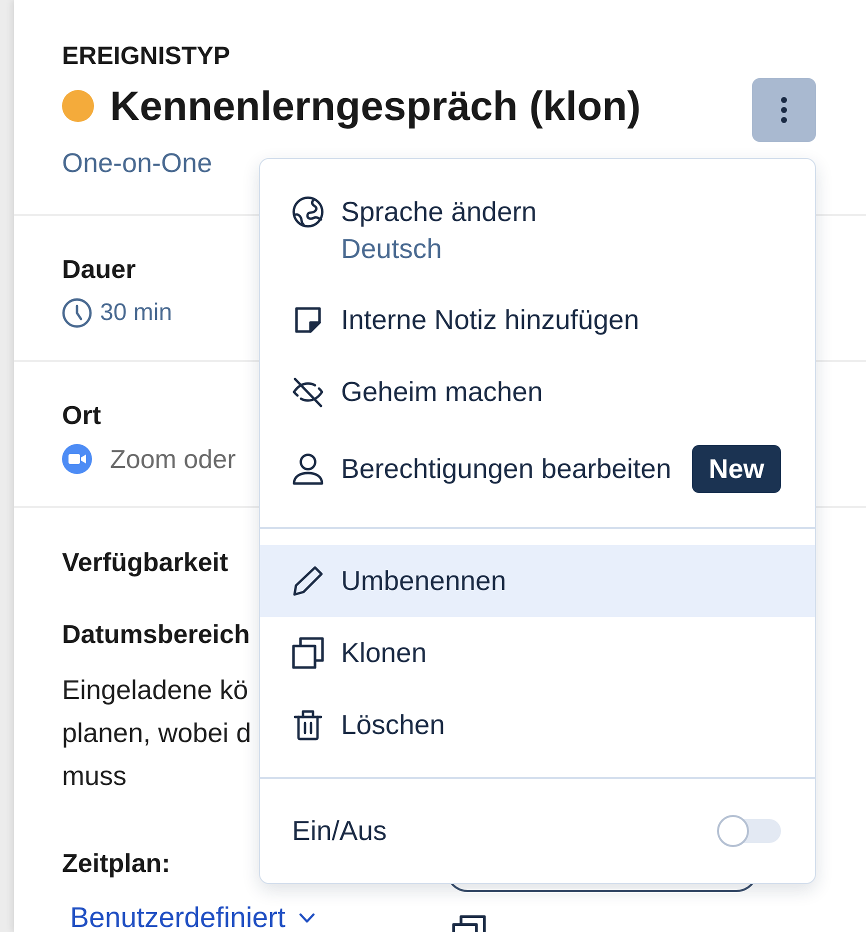 This screenshot has width=866, height=932. I want to click on chevron-down-icon, so click(307, 918).